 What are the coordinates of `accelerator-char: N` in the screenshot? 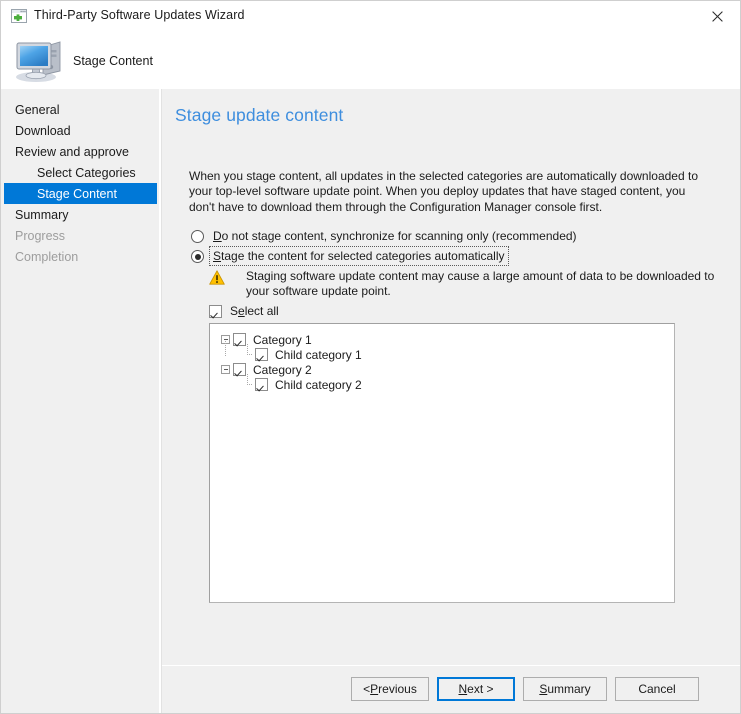 It's located at (463, 689).